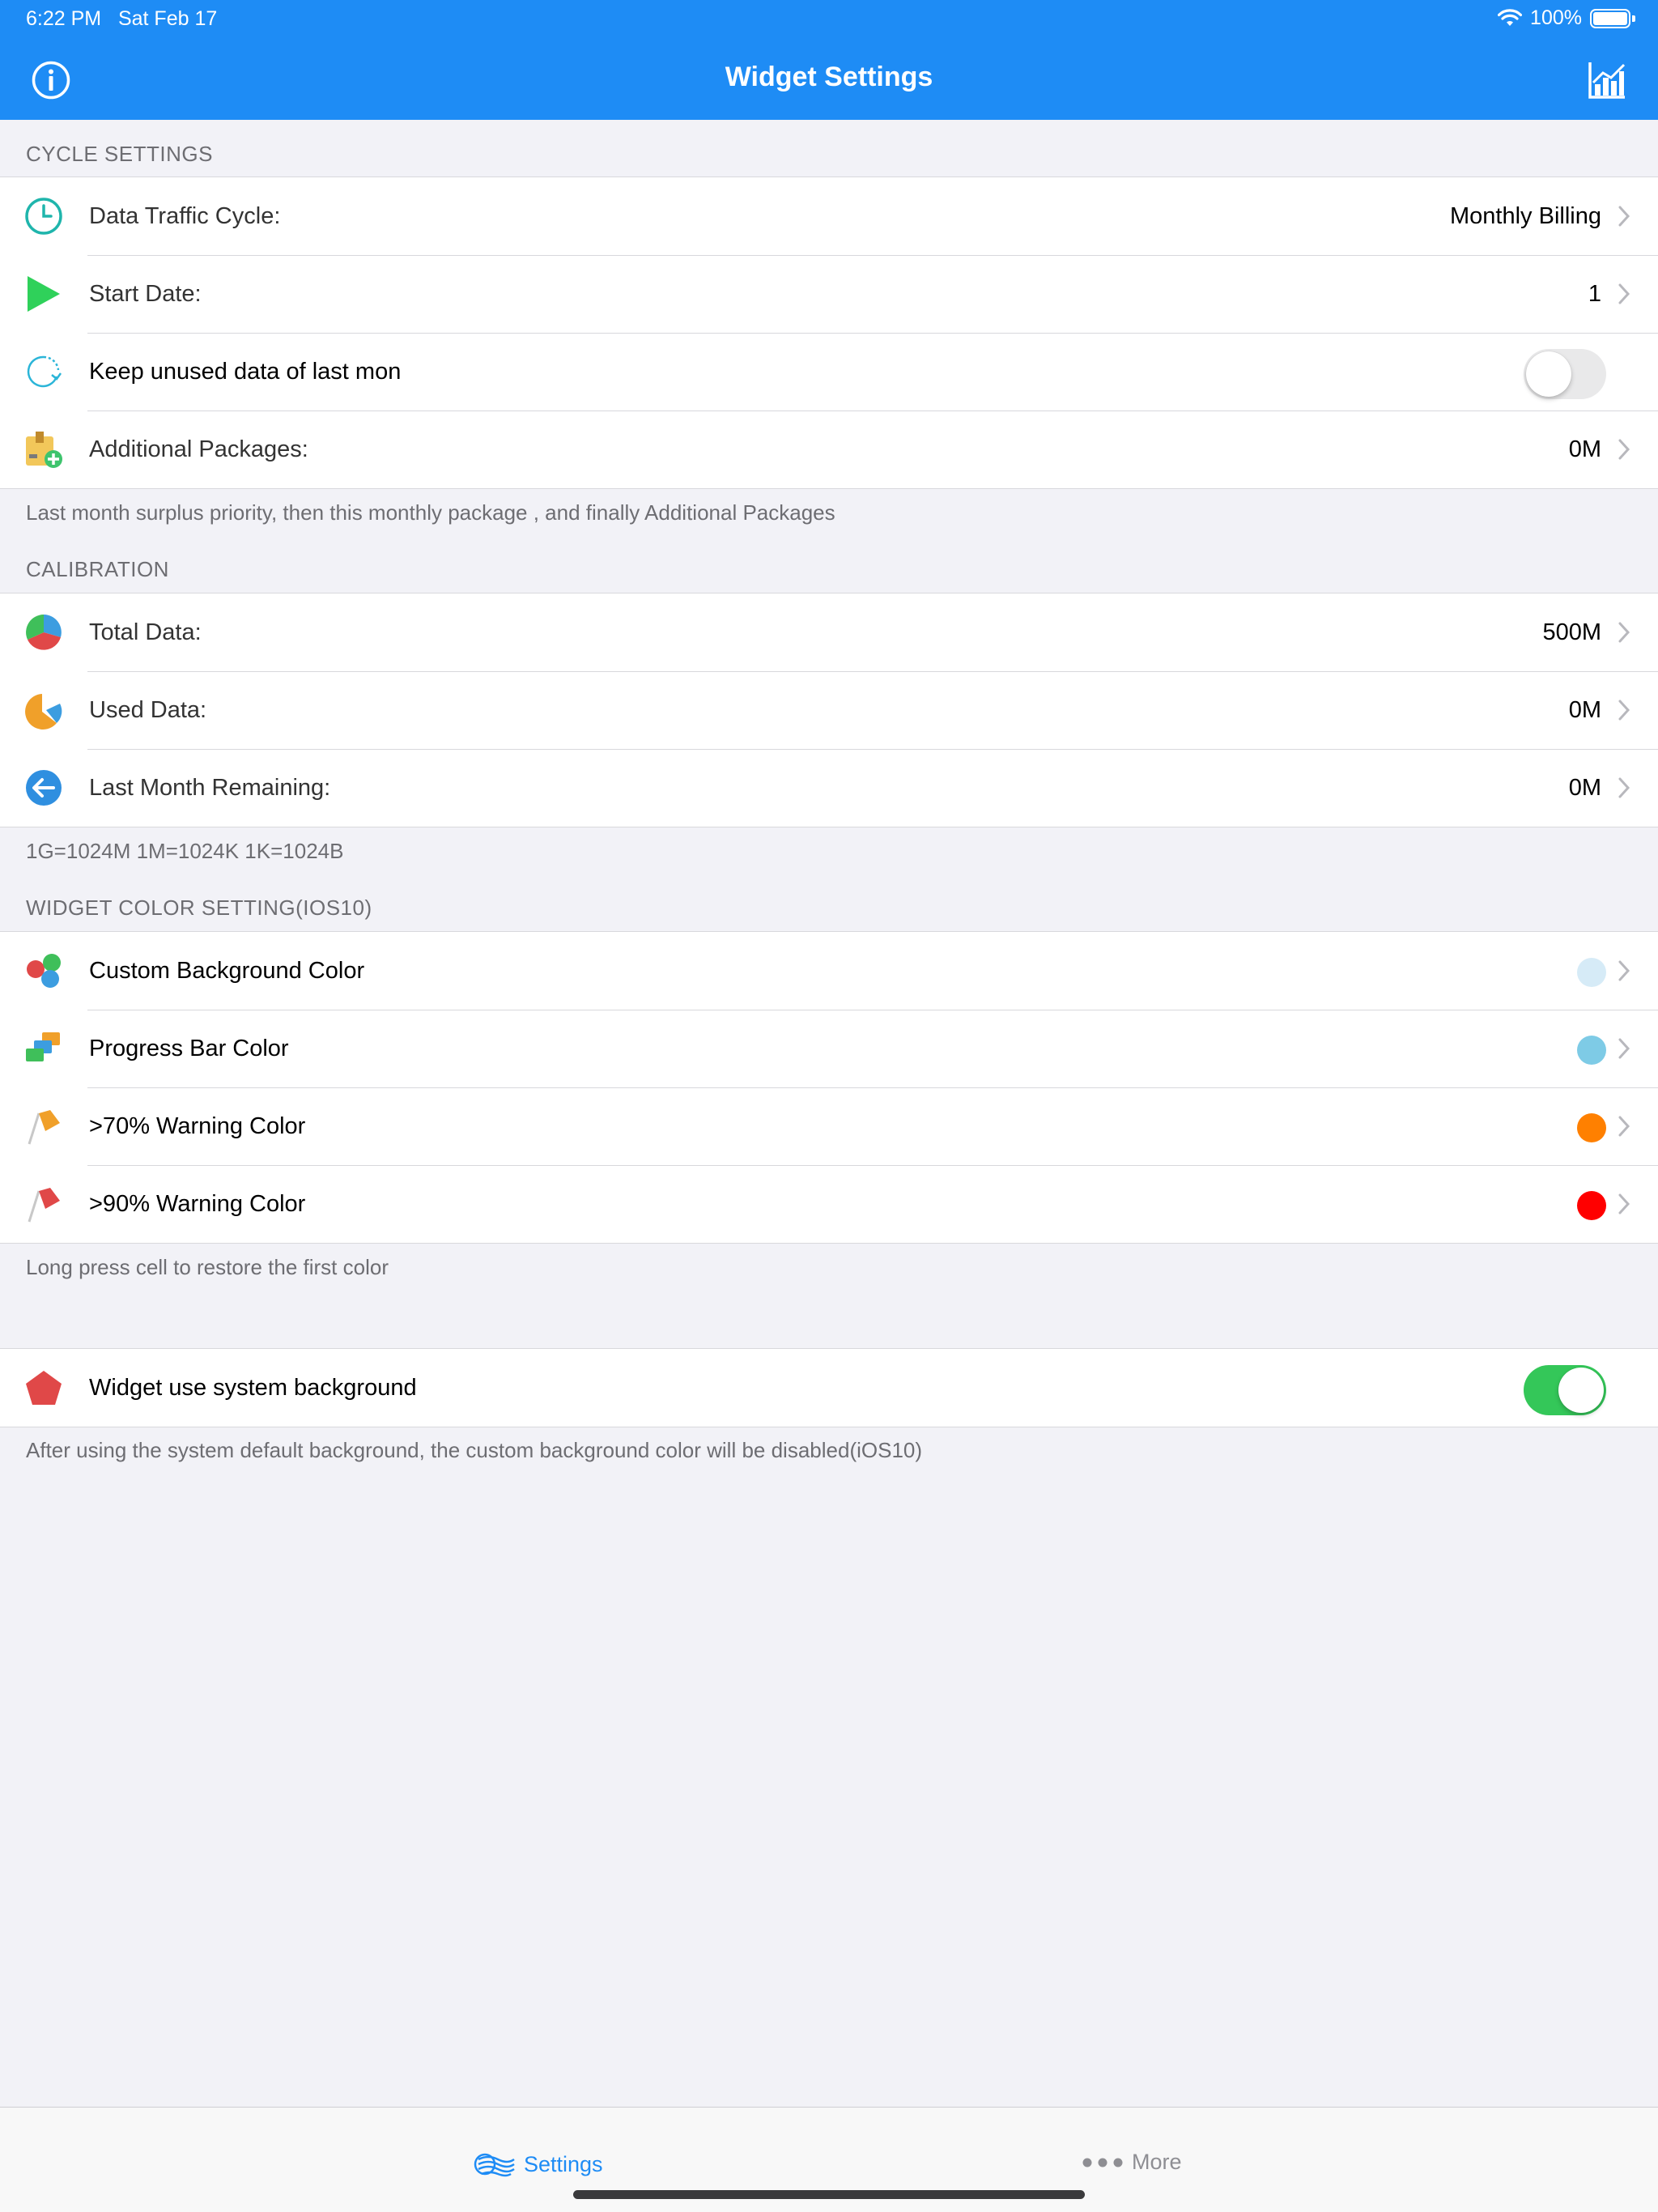 The height and width of the screenshot is (2212, 1658). I want to click on warning-90-color-row: >90% Warning Color, so click(829, 1204).